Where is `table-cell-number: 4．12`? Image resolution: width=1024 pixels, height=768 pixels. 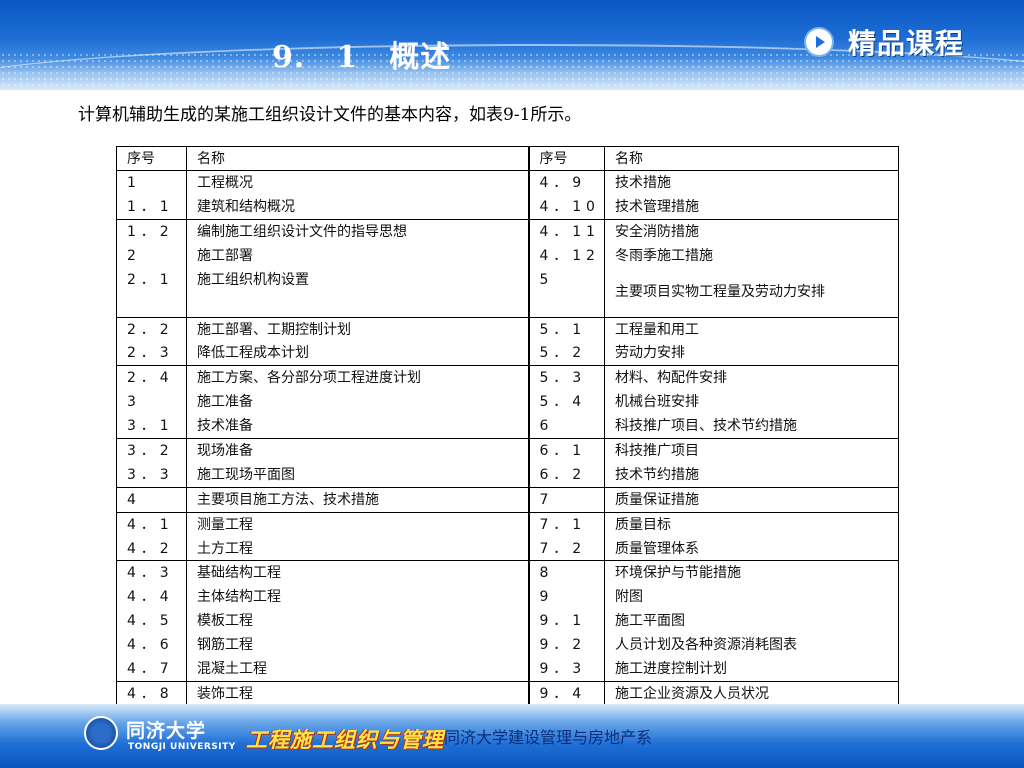 table-cell-number: 4．12 is located at coordinates (566, 255).